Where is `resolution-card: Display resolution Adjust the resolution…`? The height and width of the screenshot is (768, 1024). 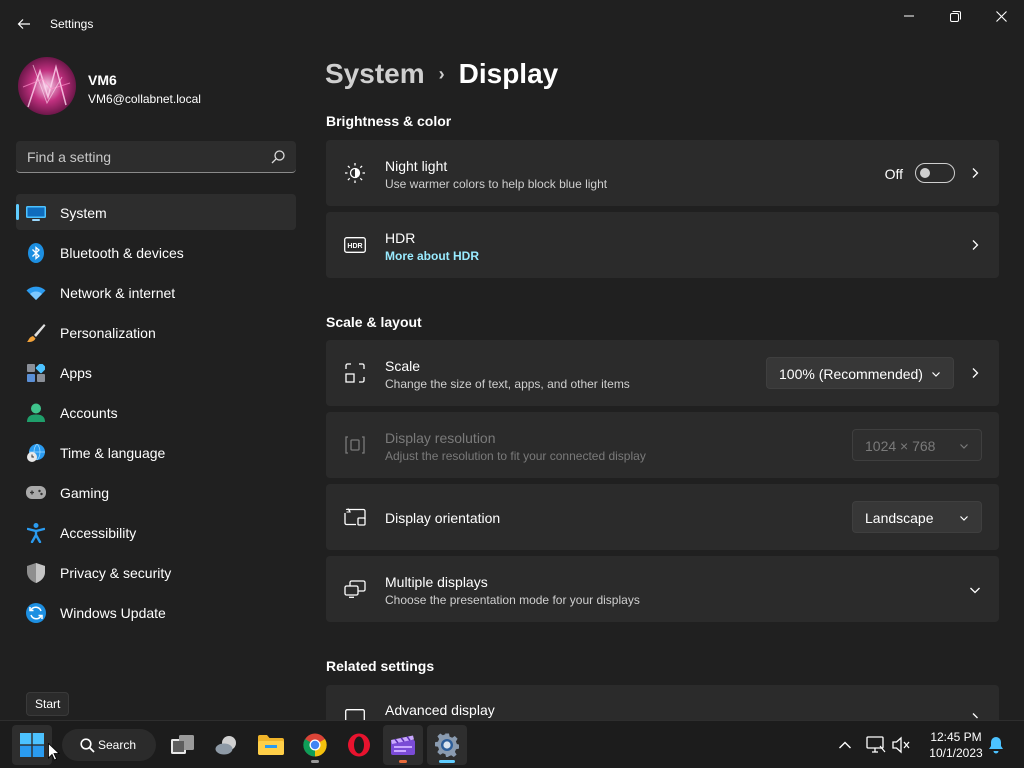 resolution-card: Display resolution Adjust the resolution… is located at coordinates (662, 445).